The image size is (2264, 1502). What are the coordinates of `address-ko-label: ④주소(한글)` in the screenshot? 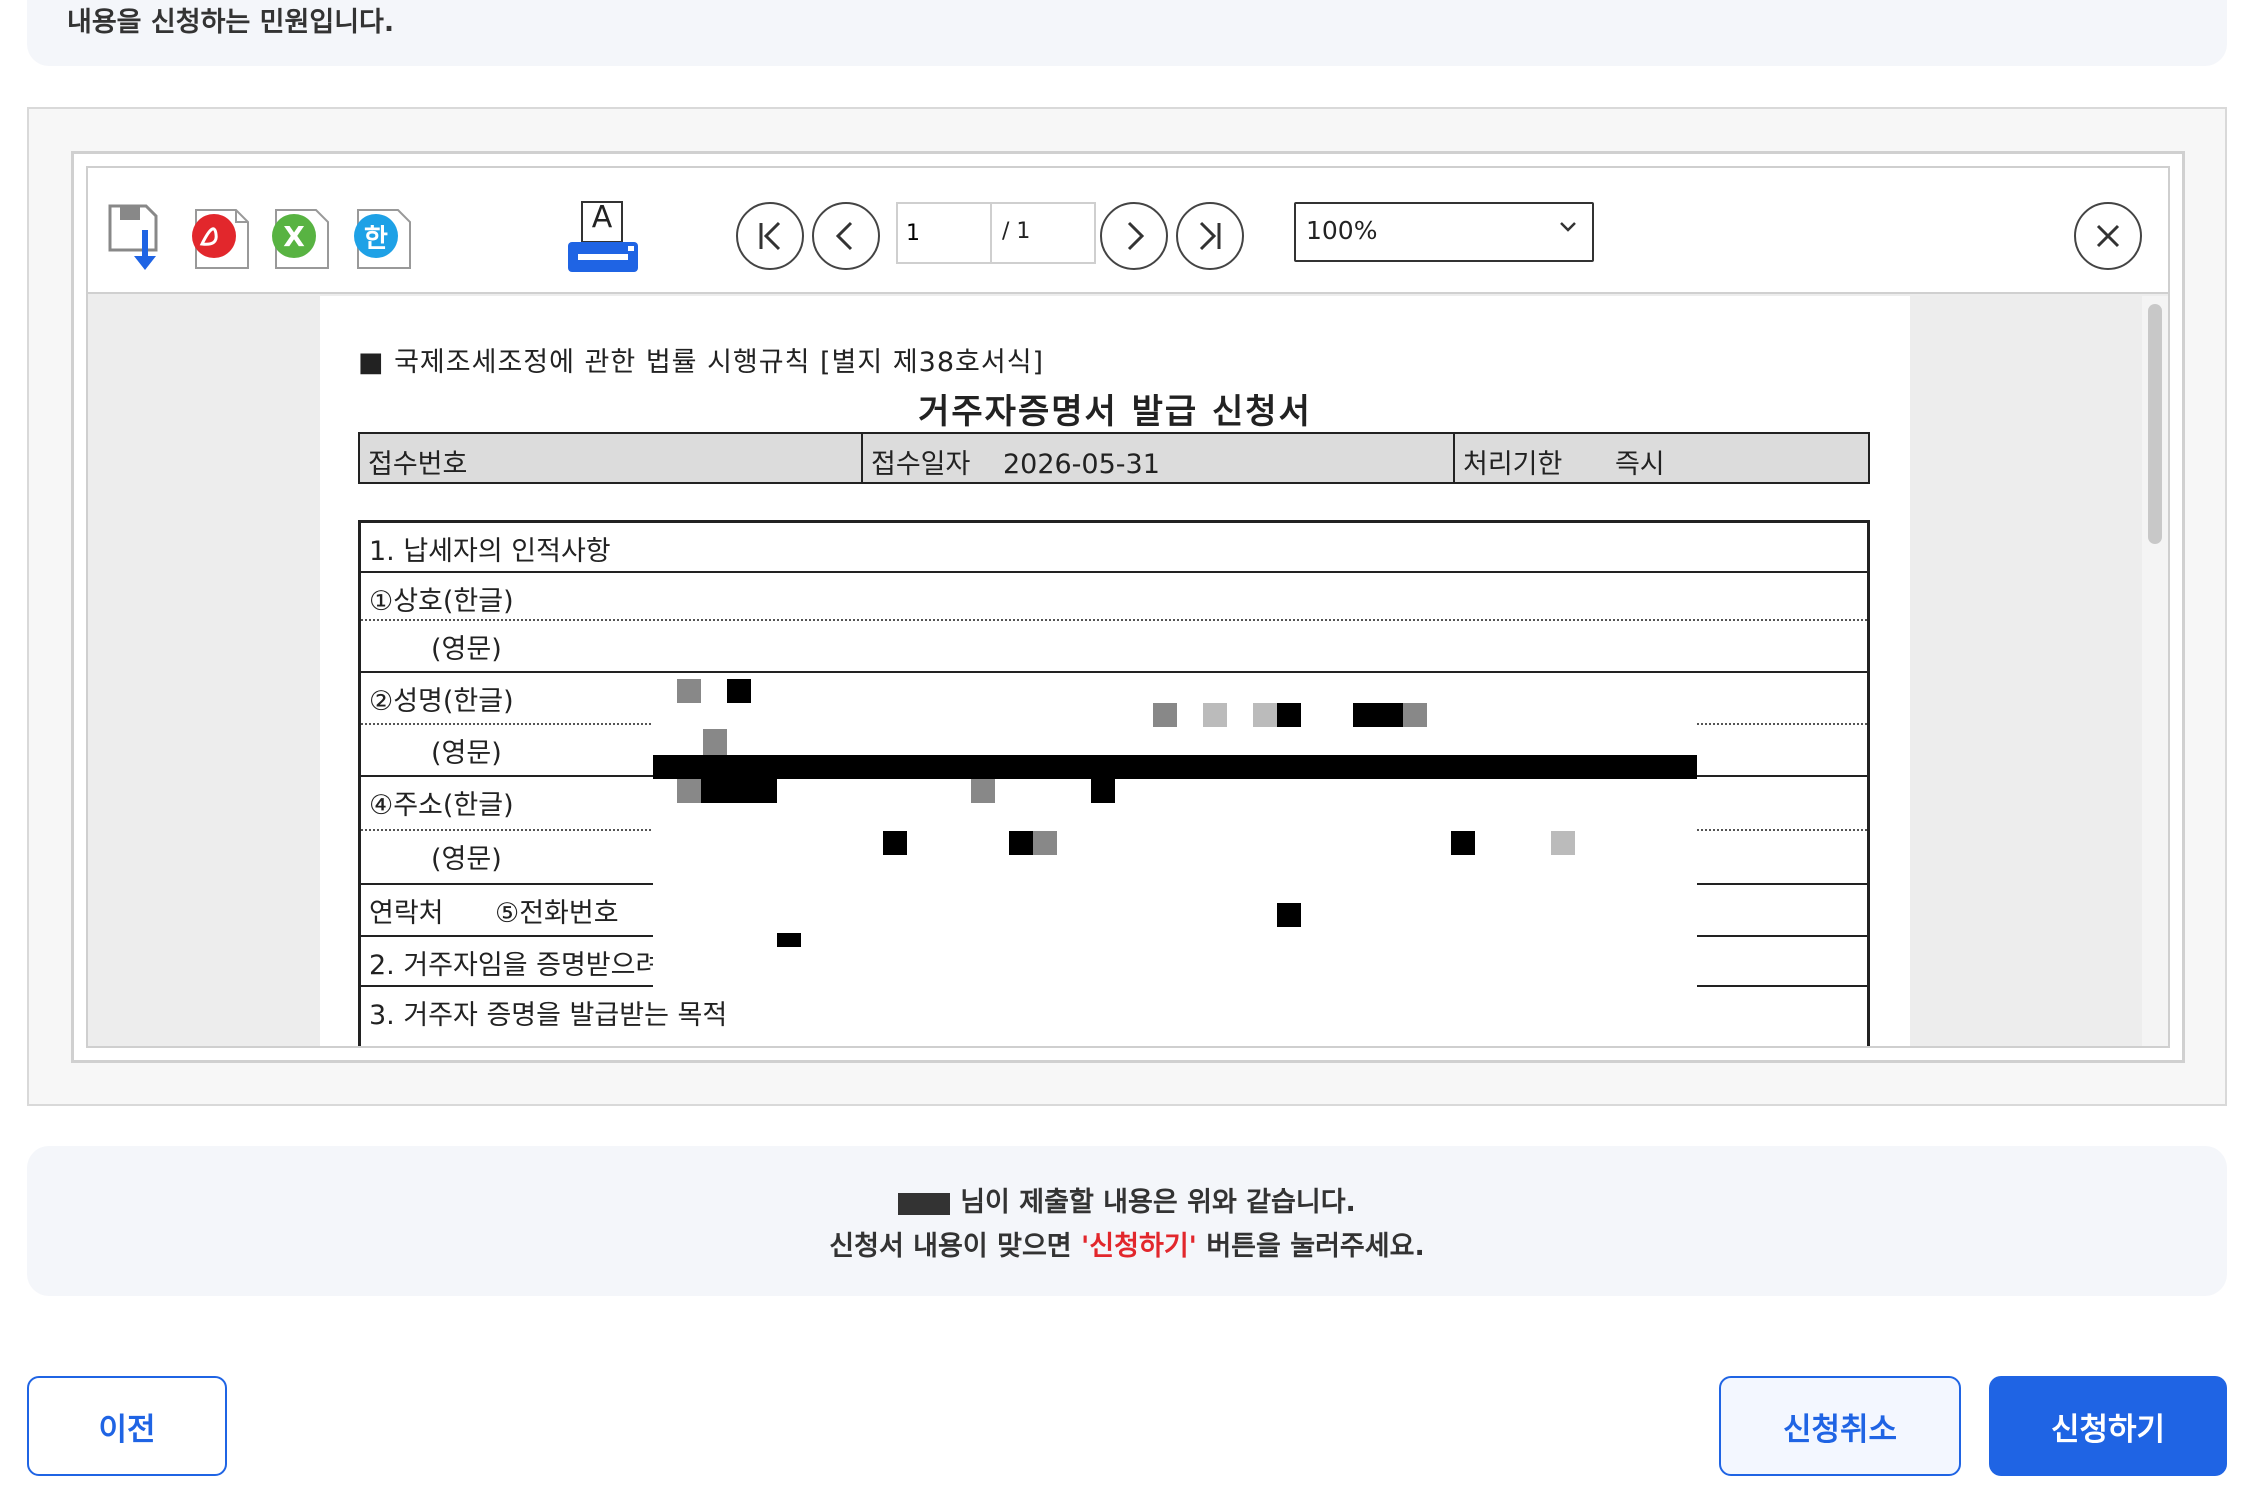 It's located at (441, 805).